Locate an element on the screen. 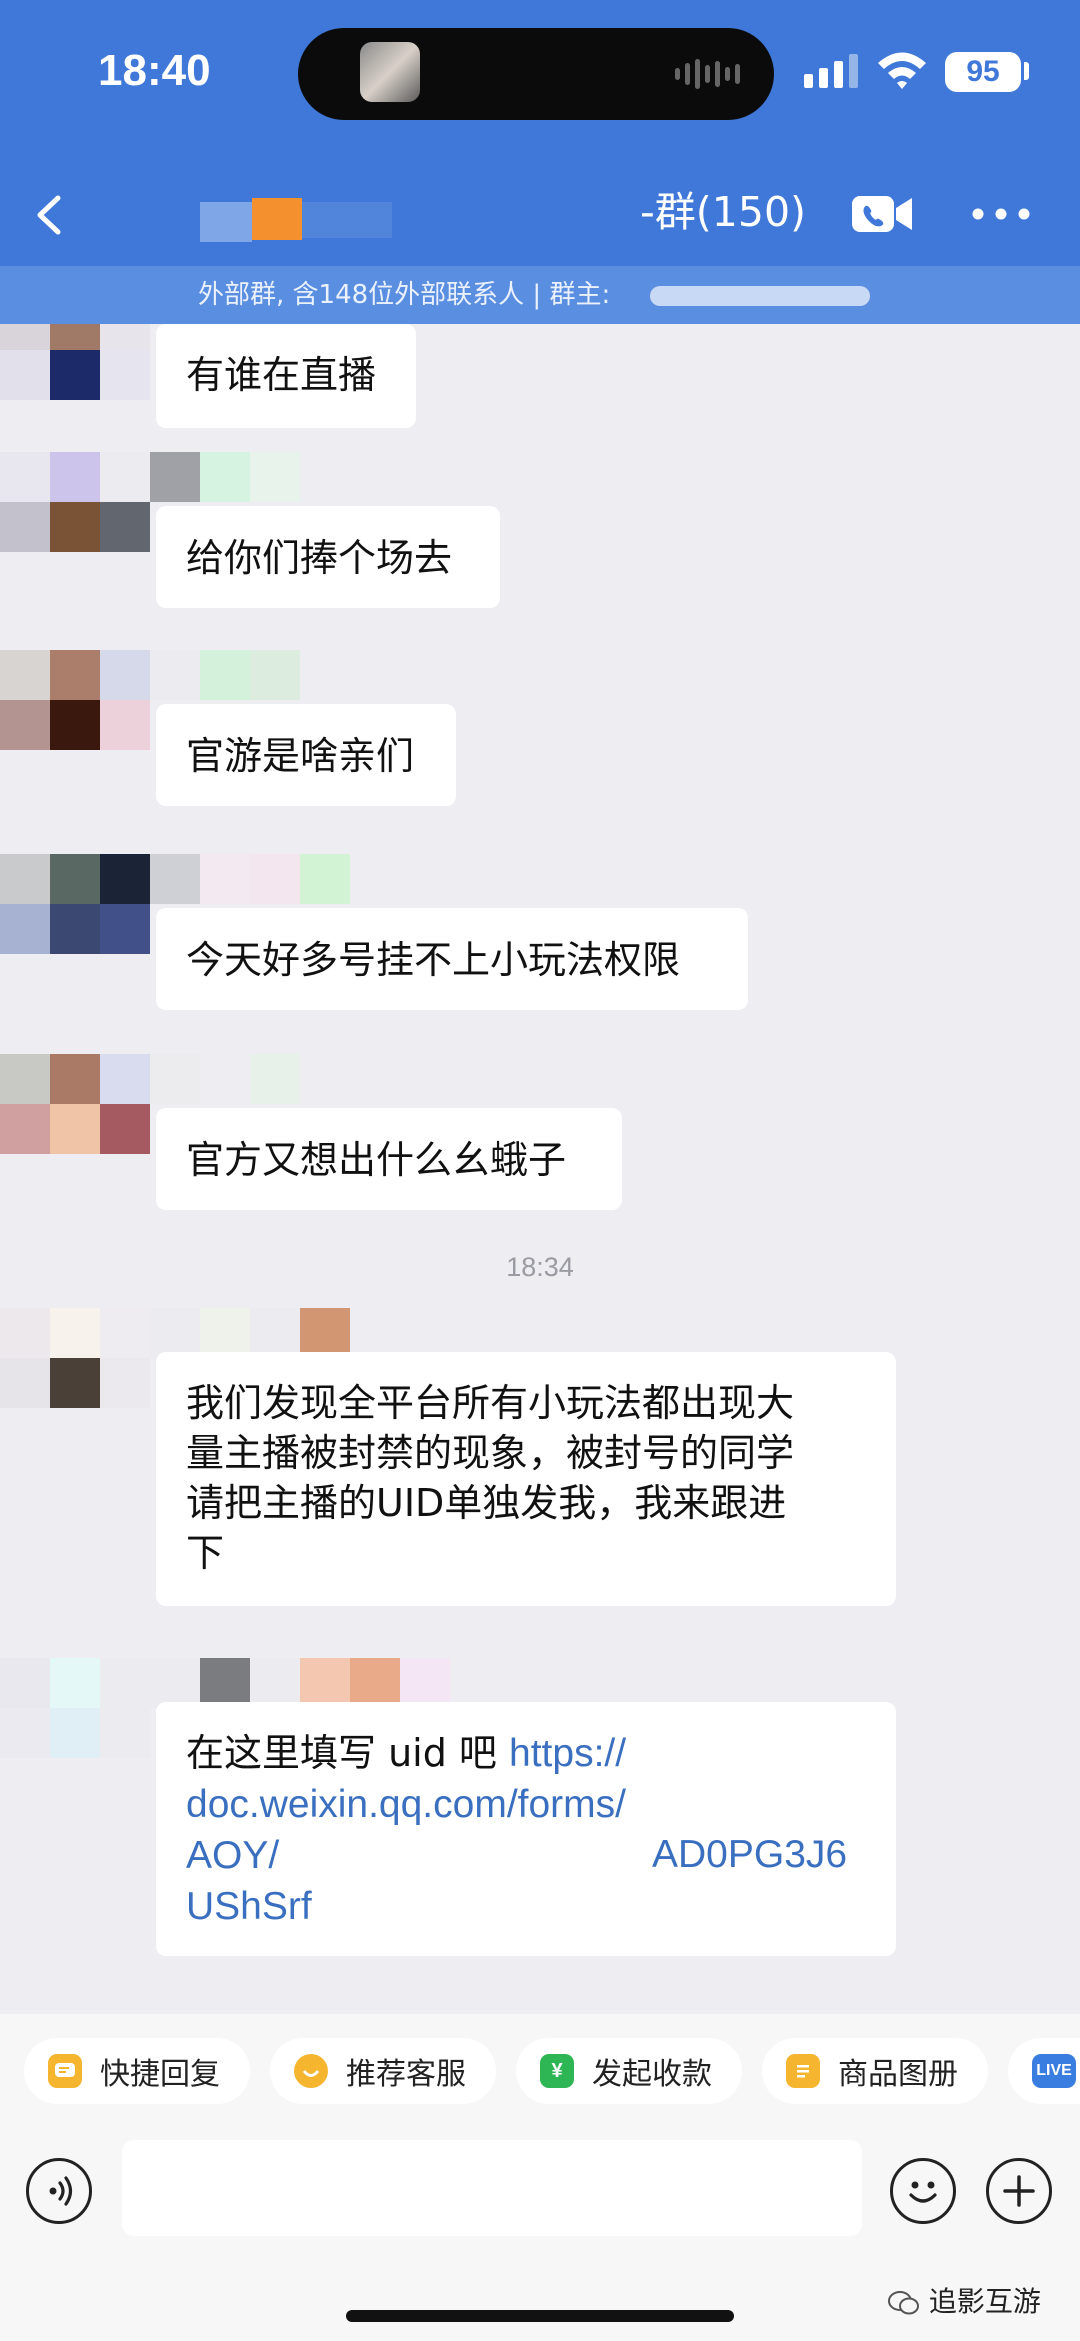 The width and height of the screenshot is (1080, 2341). message-text-line: 我们发现全平台所有小玩法都出现大 is located at coordinates (490, 1403).